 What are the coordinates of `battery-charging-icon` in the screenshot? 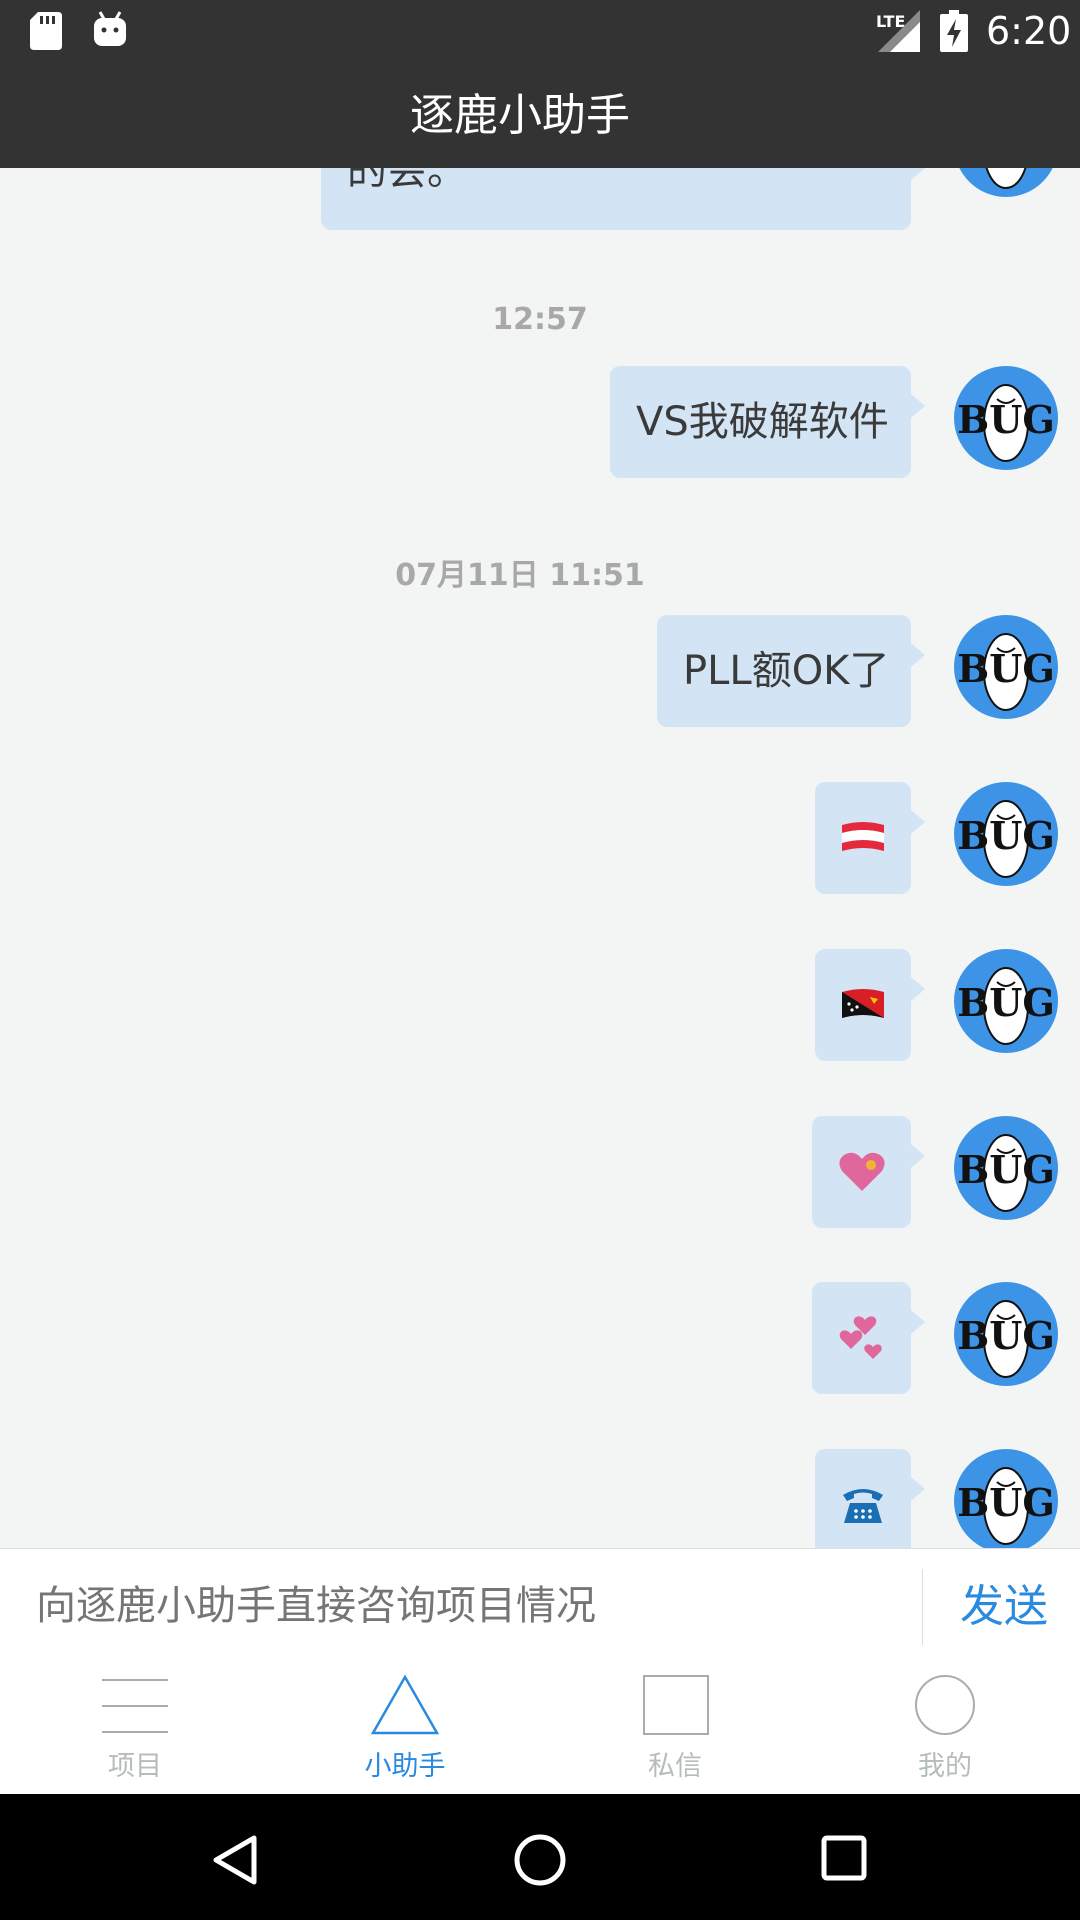 It's located at (954, 31).